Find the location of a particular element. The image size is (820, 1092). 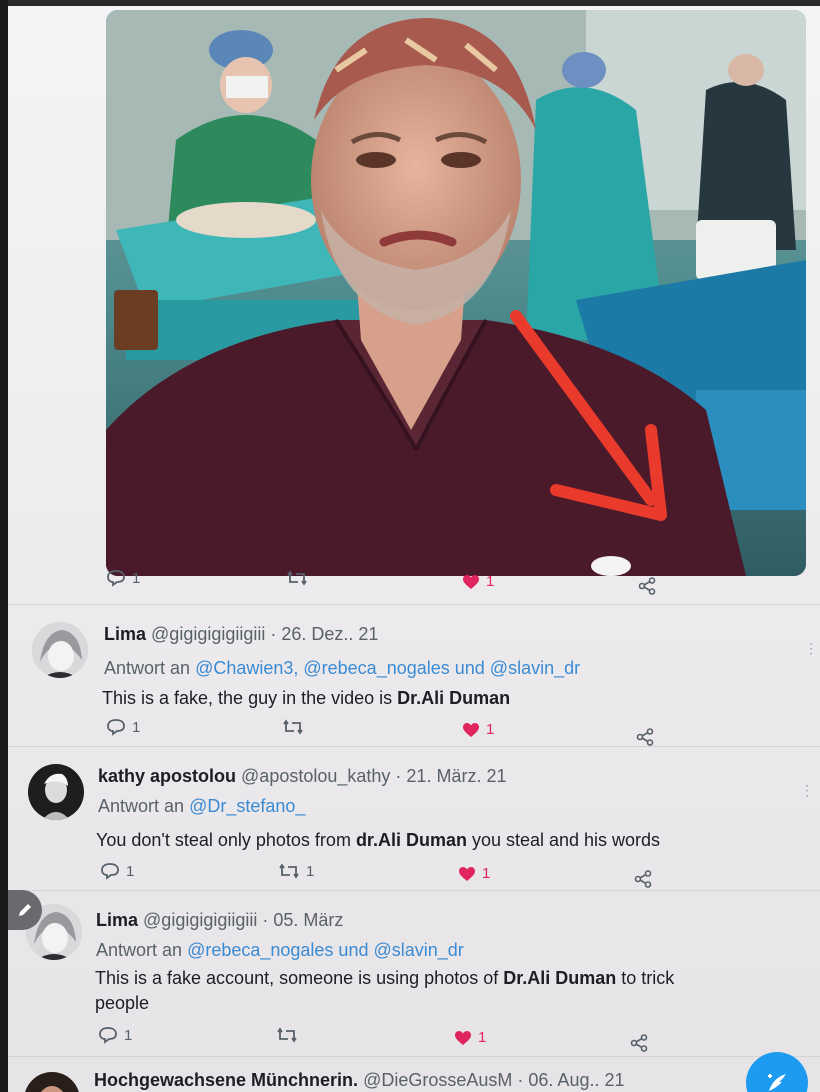

tweet-date: · 06. Aug.. 21 is located at coordinates (570, 1080).